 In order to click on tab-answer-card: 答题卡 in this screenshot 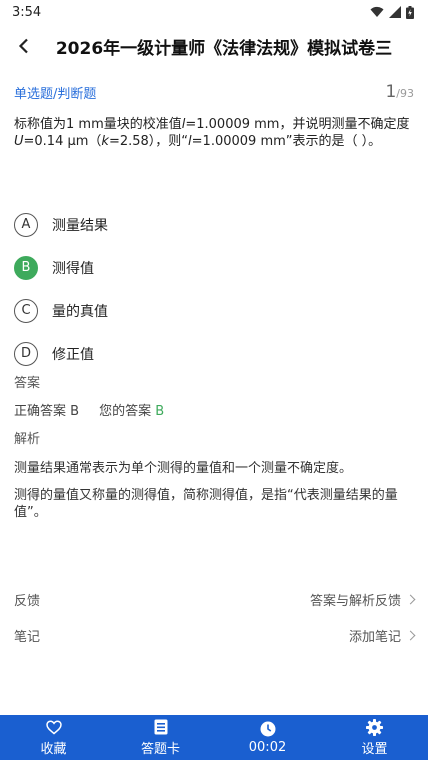, I will do `click(160, 737)`.